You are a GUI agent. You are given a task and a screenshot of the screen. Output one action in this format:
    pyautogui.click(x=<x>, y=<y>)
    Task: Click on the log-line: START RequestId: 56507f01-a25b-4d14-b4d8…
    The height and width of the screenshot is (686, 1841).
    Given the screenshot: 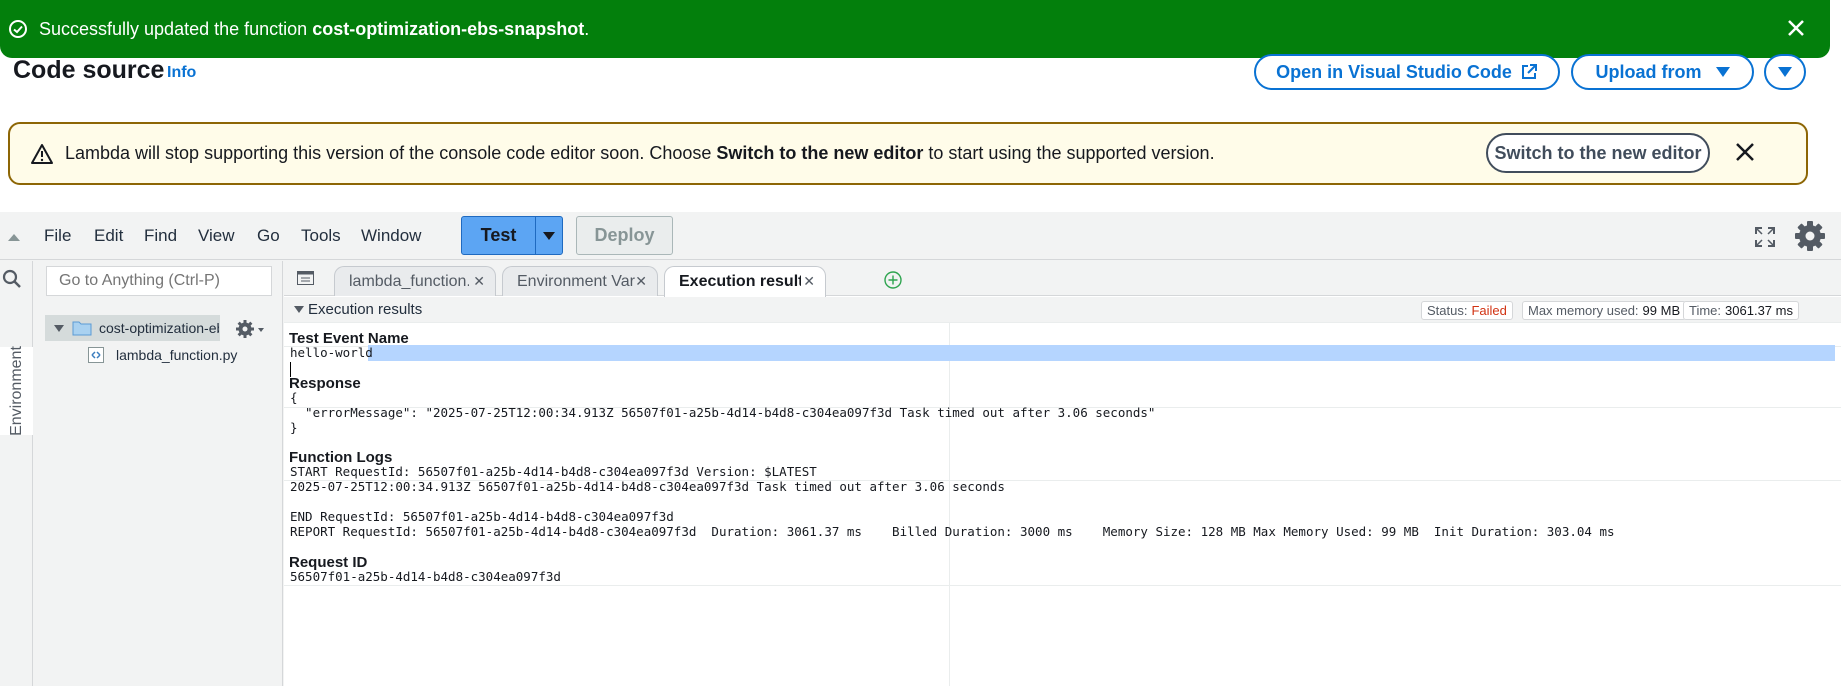 What is the action you would take?
    pyautogui.click(x=553, y=471)
    